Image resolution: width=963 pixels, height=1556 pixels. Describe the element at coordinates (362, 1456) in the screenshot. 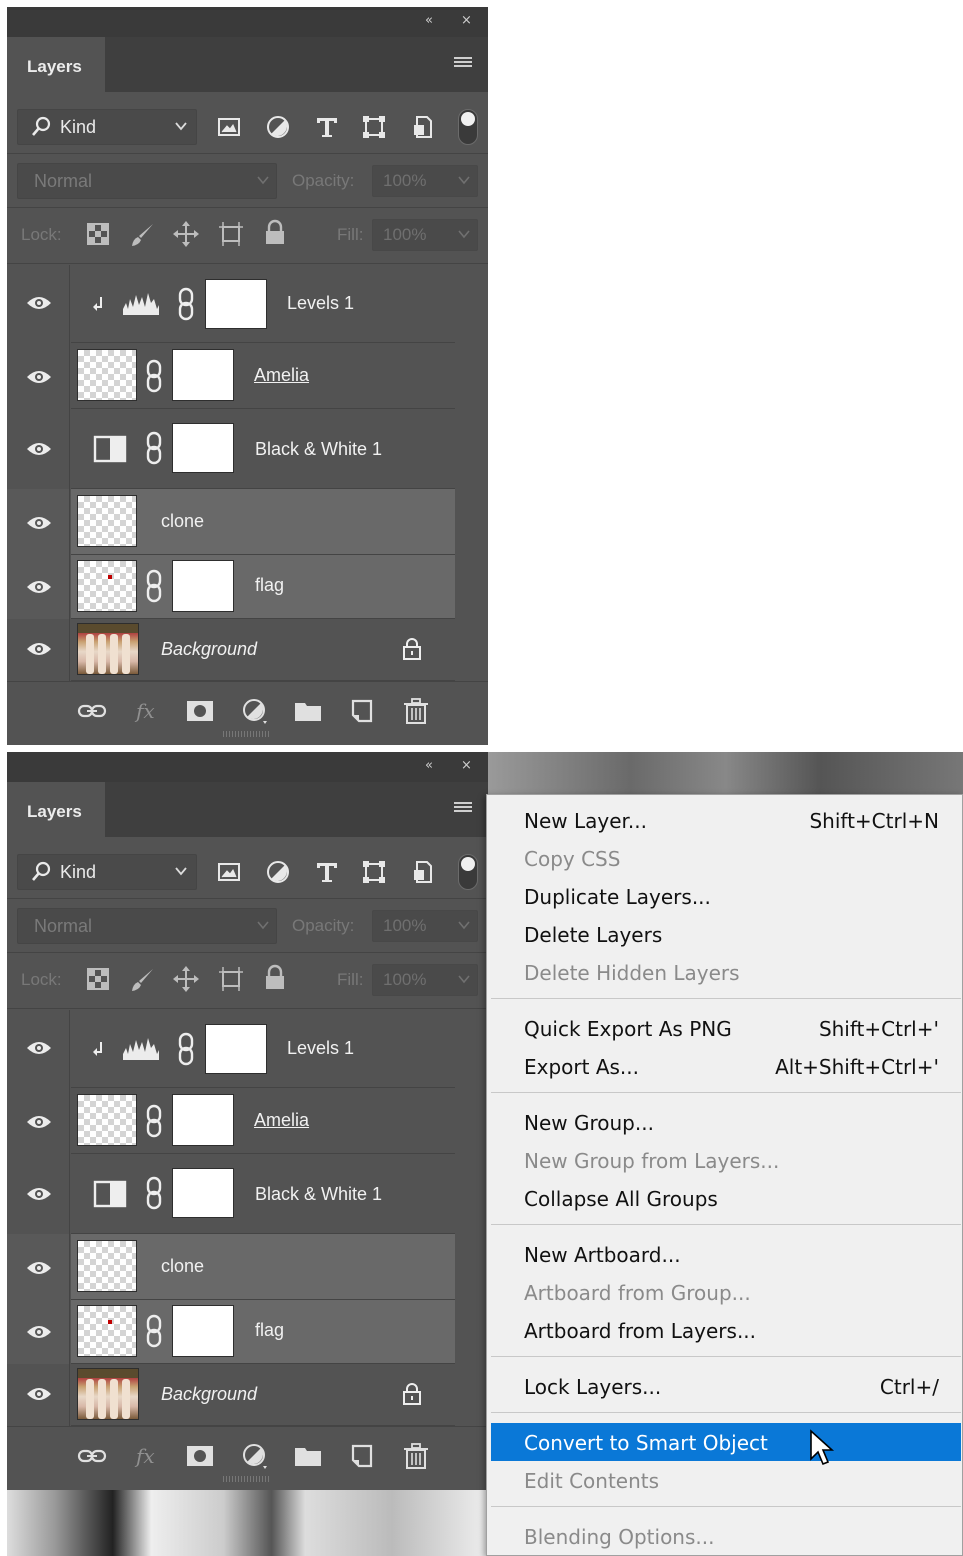

I see `new-layer-icon` at that location.